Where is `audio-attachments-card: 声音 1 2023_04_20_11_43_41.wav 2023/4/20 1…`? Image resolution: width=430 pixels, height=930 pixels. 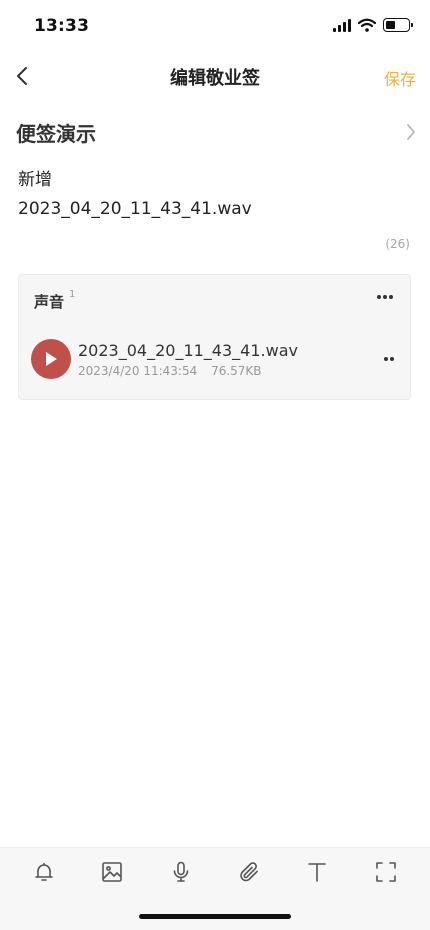
audio-attachments-card: 声音 1 2023_04_20_11_43_41.wav 2023/4/20 1… is located at coordinates (214, 337).